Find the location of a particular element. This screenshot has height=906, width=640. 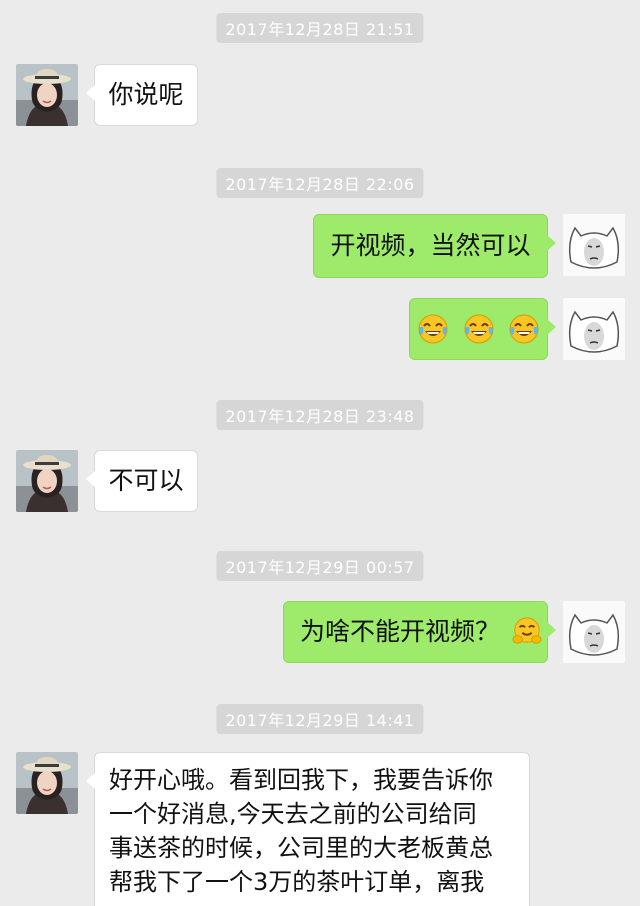

message-line: 事送茶的时候，公司里的大老板黄总 is located at coordinates (301, 848).